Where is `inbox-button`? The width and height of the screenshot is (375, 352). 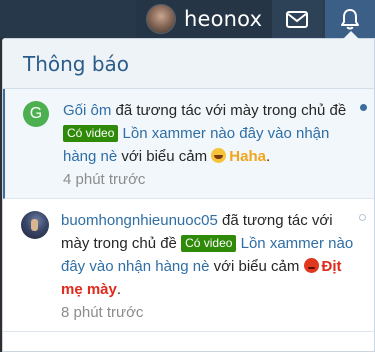 inbox-button is located at coordinates (297, 19).